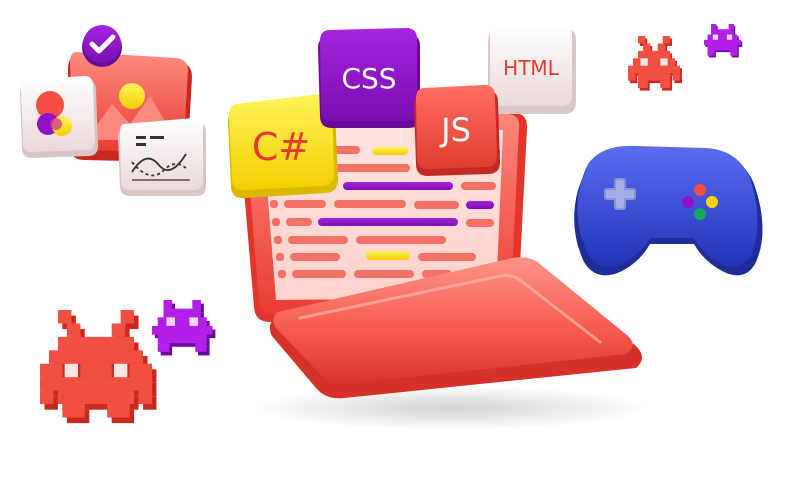 The image size is (800, 500). I want to click on chart-card-icon, so click(162, 157).